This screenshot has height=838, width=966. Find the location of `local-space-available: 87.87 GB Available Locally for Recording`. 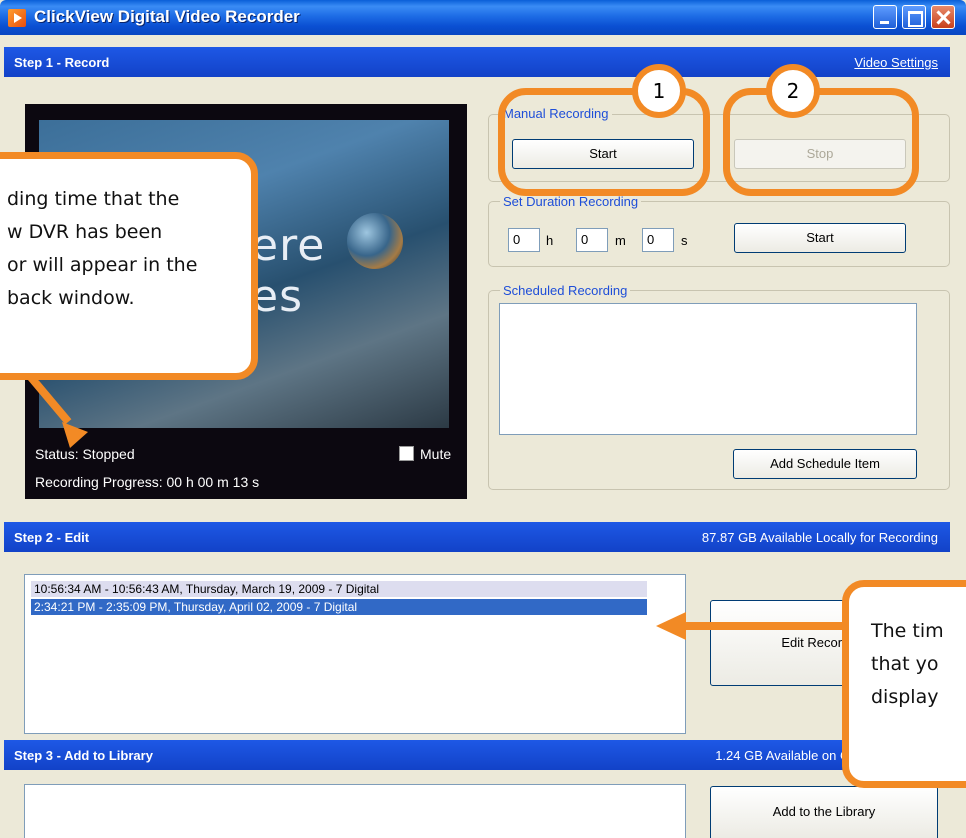

local-space-available: 87.87 GB Available Locally for Recording is located at coordinates (819, 537).